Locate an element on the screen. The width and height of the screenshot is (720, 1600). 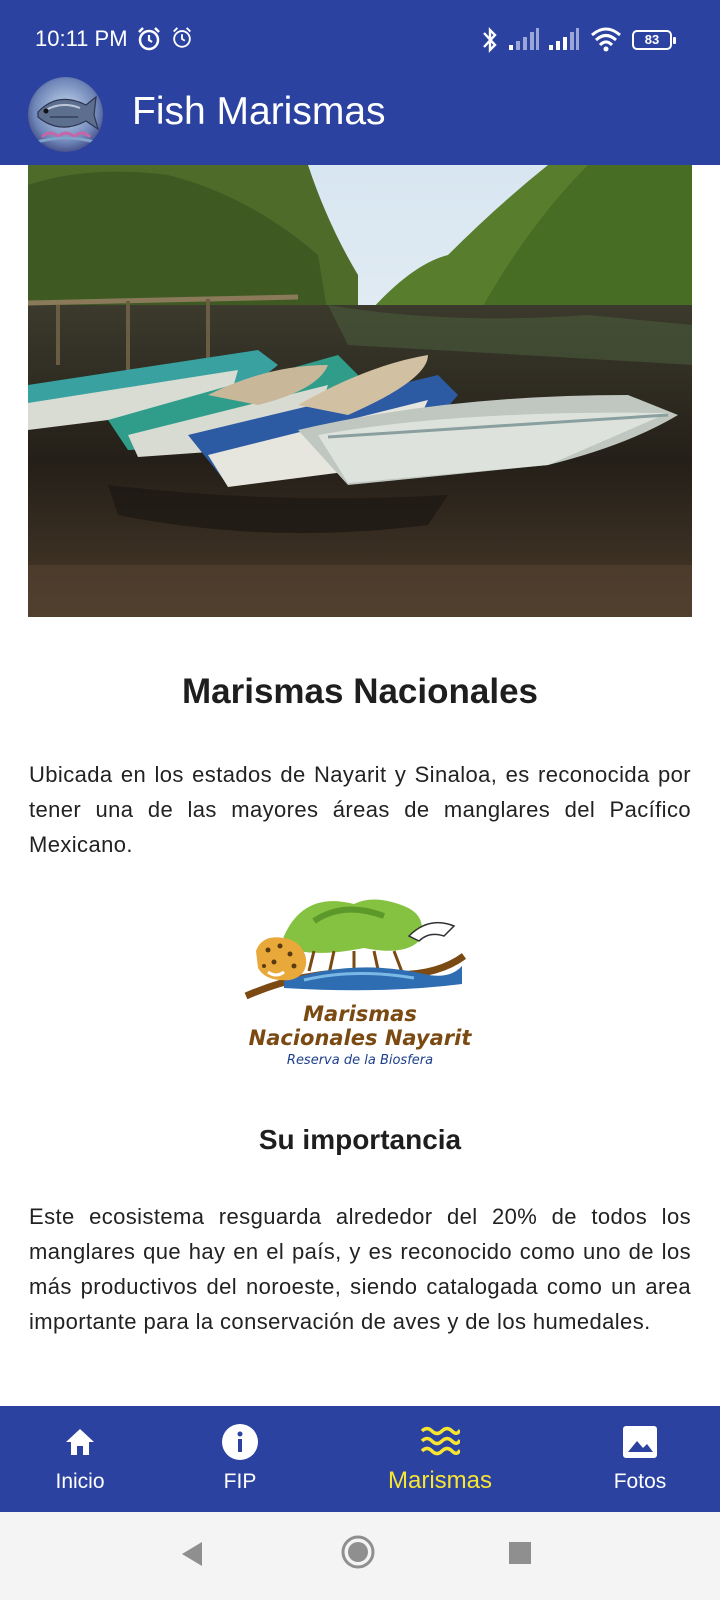
wifi-icon is located at coordinates (606, 39).